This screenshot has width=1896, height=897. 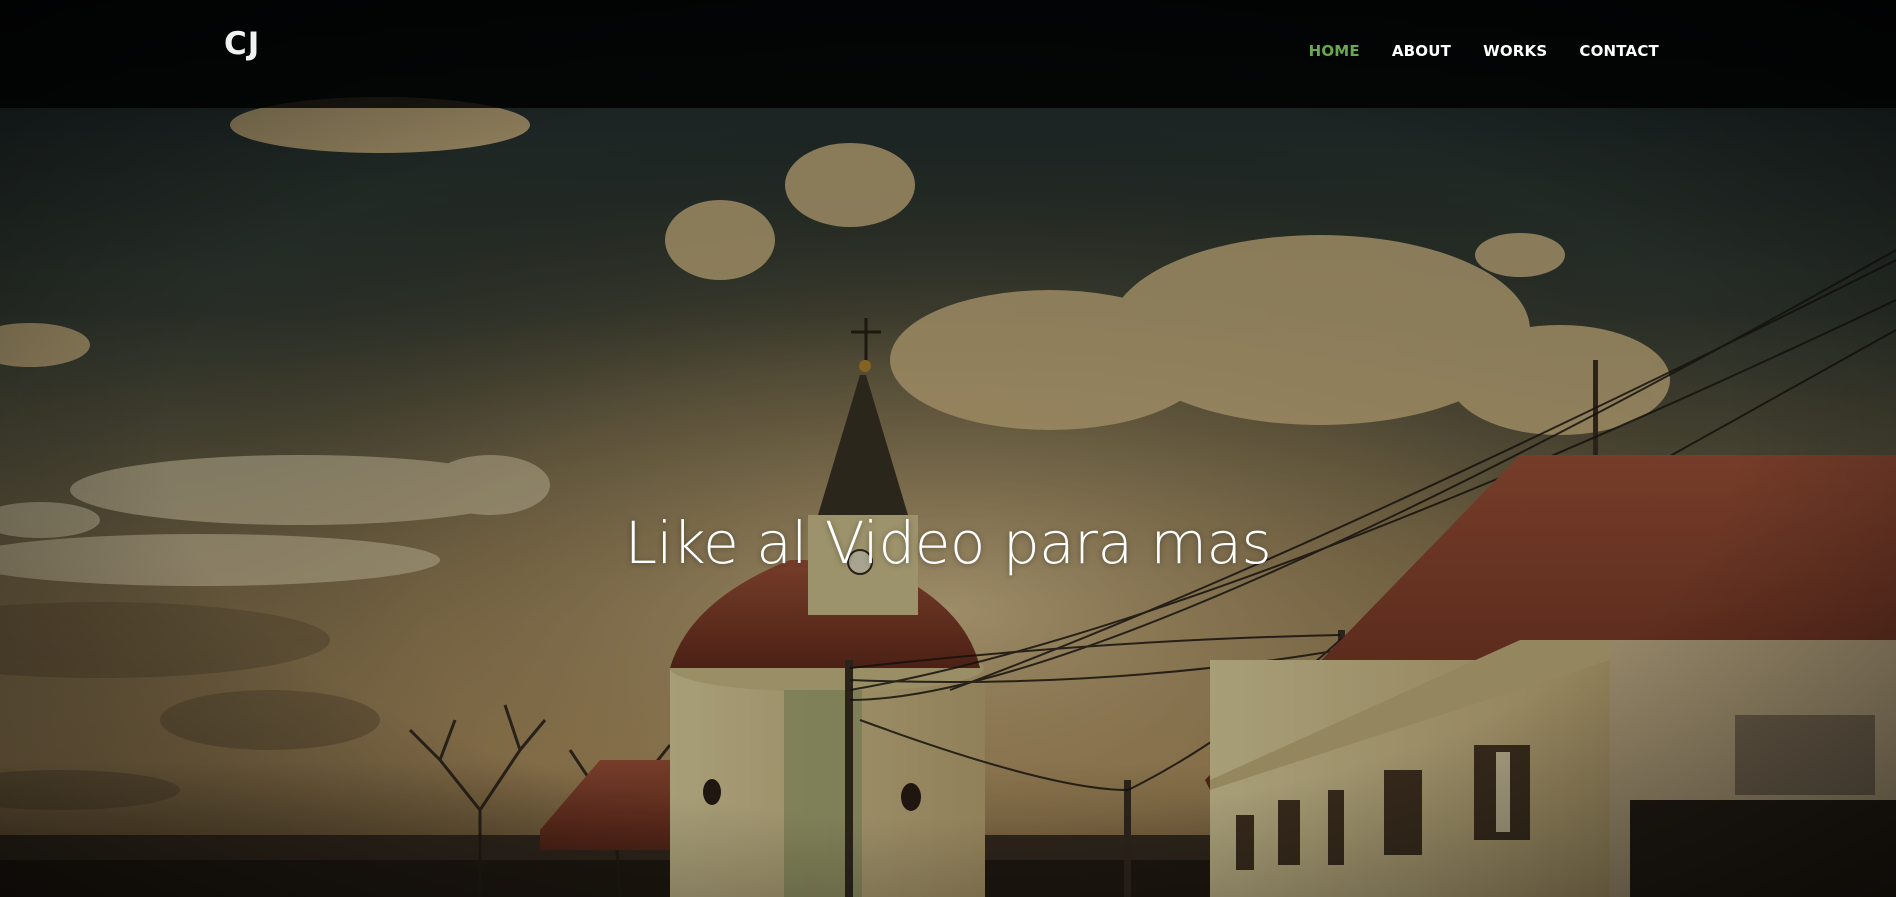 I want to click on nav-item-contact: CONTACT, so click(x=1619, y=51).